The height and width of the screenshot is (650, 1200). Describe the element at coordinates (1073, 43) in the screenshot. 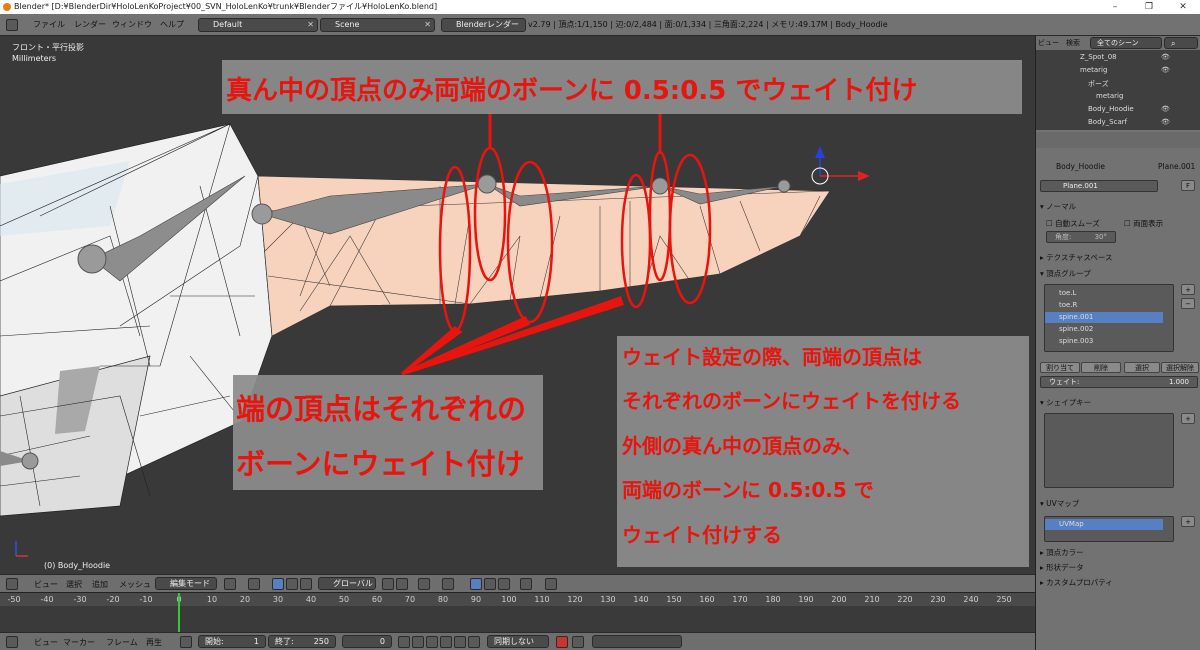

I see `outliner-search-menu: 検索` at that location.